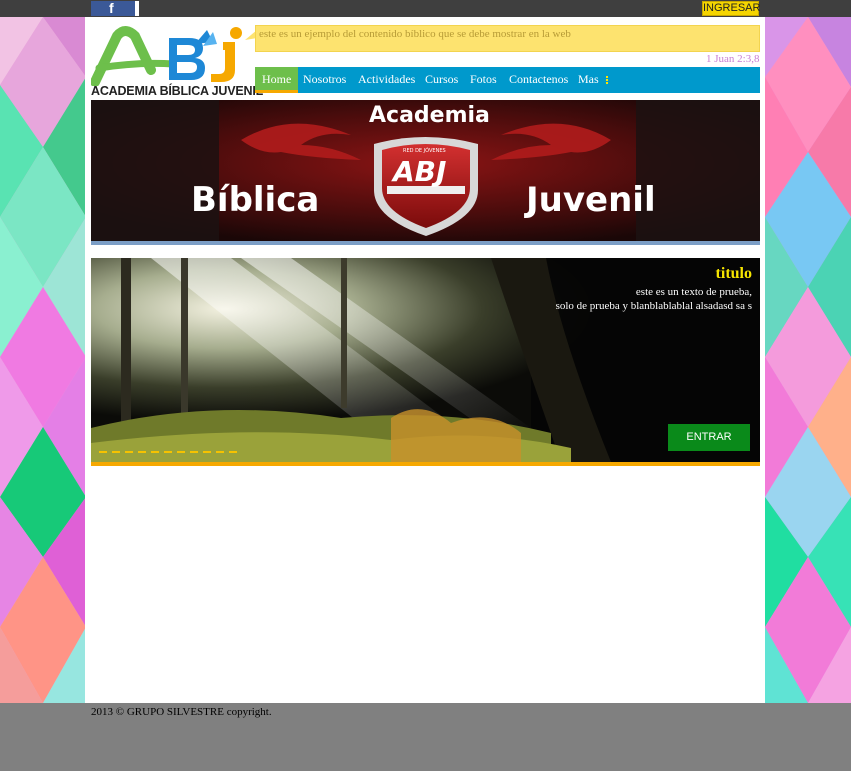  I want to click on verse-reference: 1 Juan 2:3,8, so click(733, 59).